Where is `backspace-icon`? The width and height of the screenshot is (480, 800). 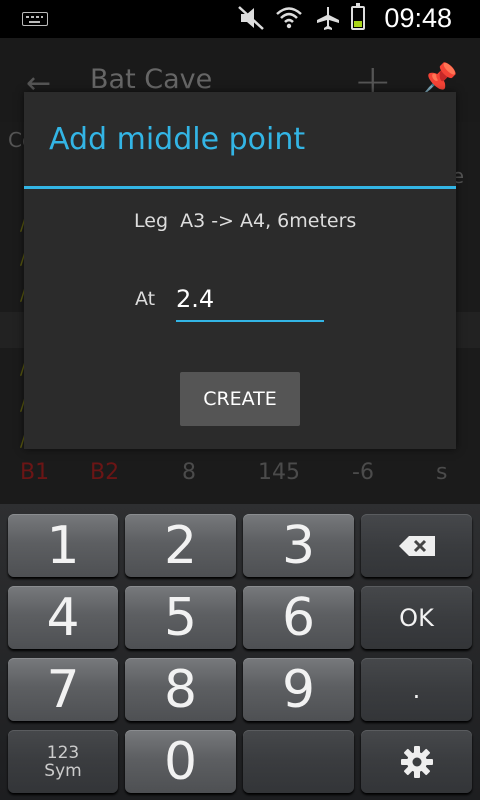 backspace-icon is located at coordinates (416, 545).